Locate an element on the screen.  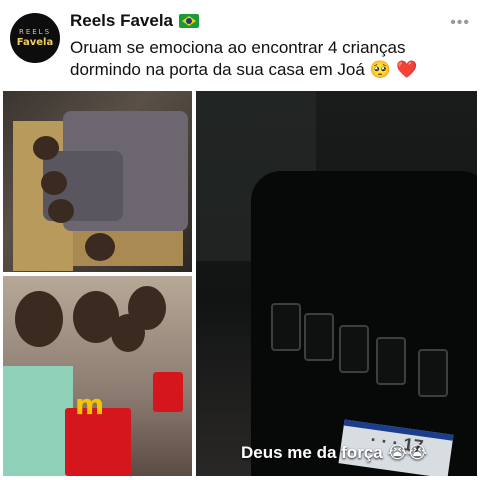
account-name-row: Reels Favela is located at coordinates (135, 21).